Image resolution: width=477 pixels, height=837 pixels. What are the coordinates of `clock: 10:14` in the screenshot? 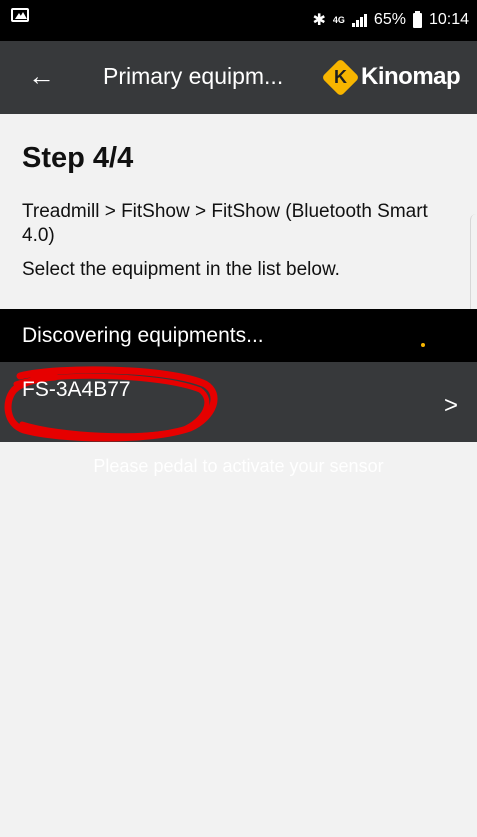 It's located at (448, 19).